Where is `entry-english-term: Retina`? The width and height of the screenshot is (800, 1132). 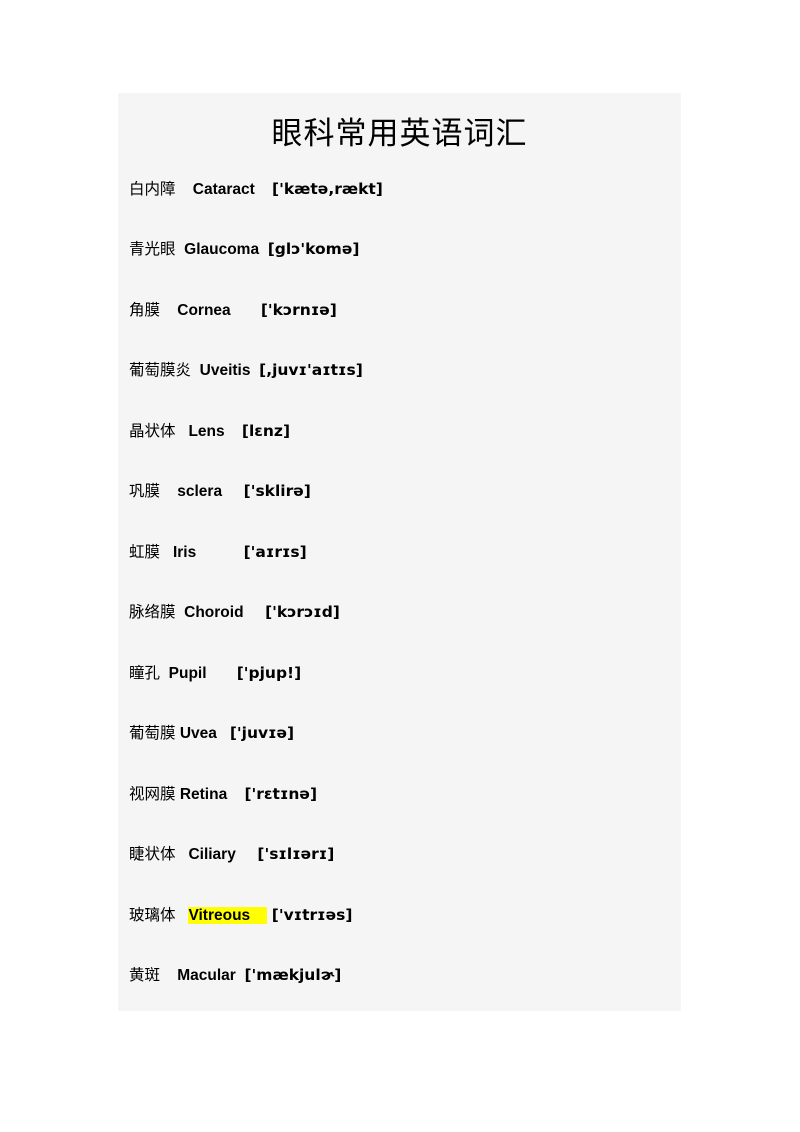
entry-english-term: Retina is located at coordinates (203, 794).